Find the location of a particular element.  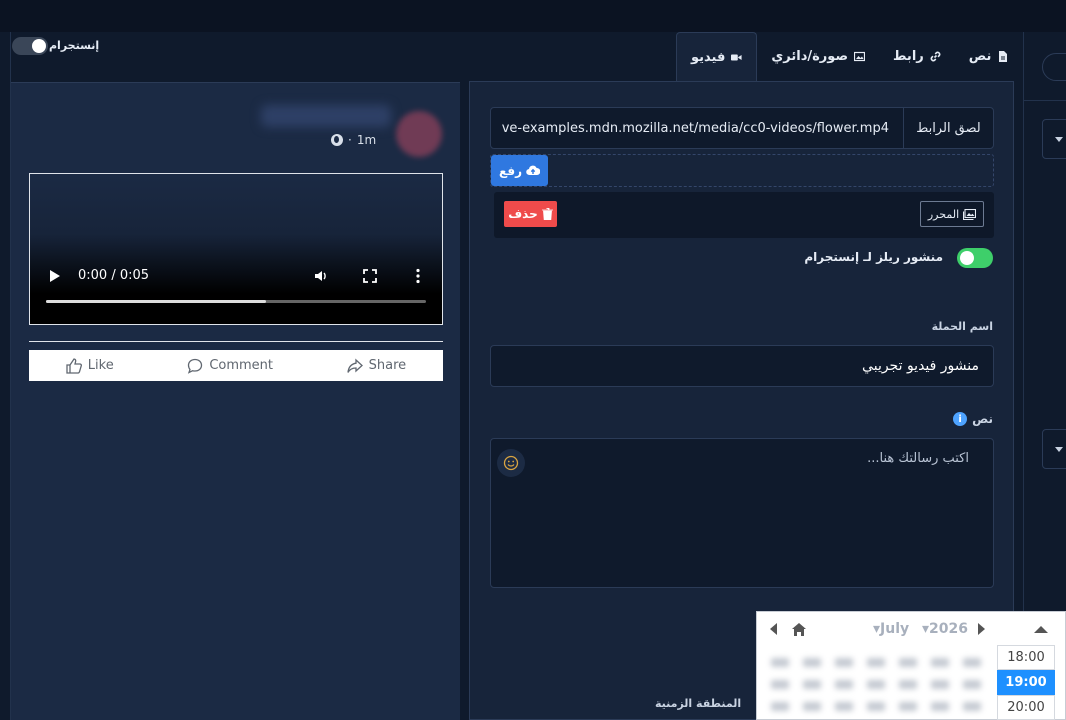

cloud-upload-icon is located at coordinates (533, 170).